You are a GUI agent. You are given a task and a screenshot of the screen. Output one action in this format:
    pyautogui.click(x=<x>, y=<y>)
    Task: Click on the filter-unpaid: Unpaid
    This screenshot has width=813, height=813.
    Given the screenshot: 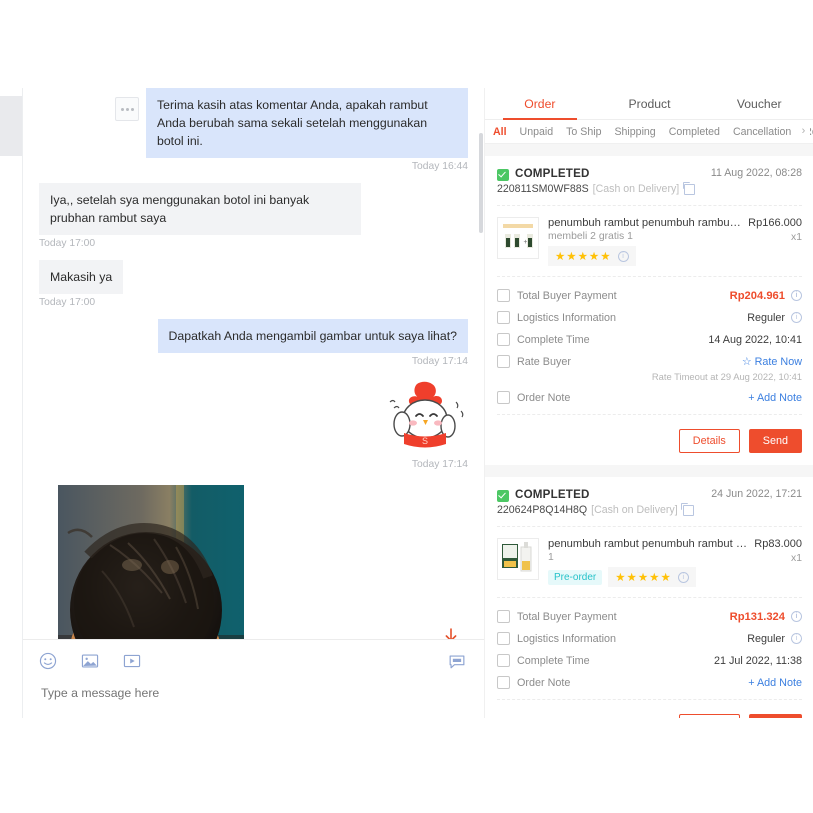 What is the action you would take?
    pyautogui.click(x=537, y=132)
    